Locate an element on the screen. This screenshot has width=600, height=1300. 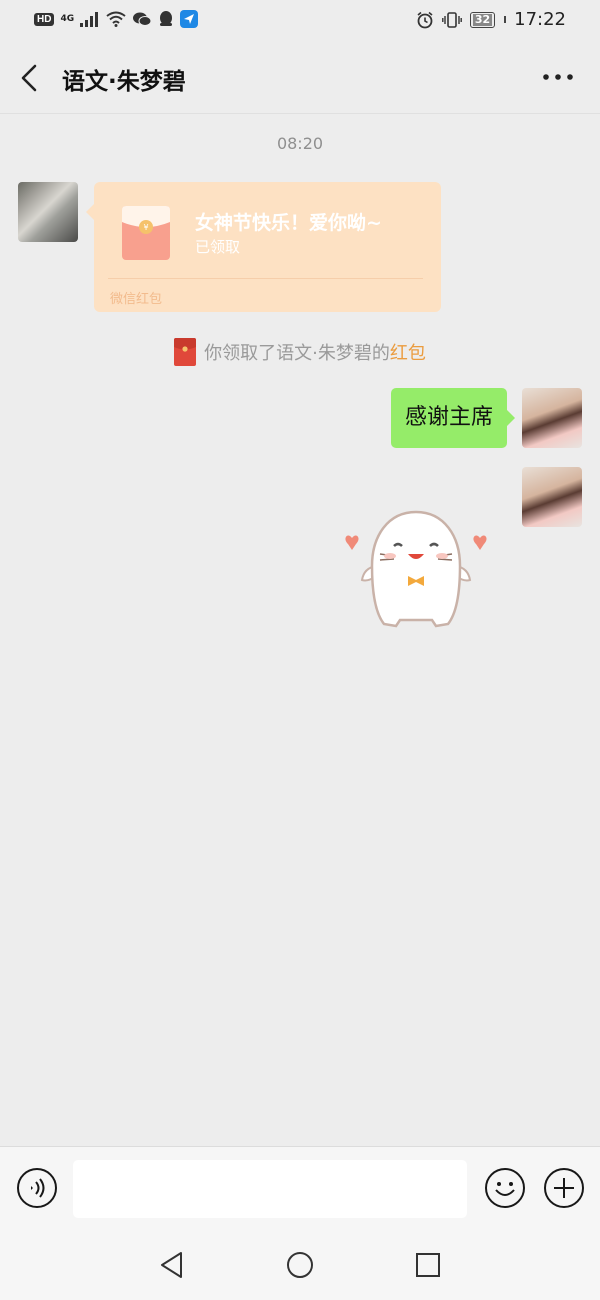
seal-sticker-icon is located at coordinates (416, 571).